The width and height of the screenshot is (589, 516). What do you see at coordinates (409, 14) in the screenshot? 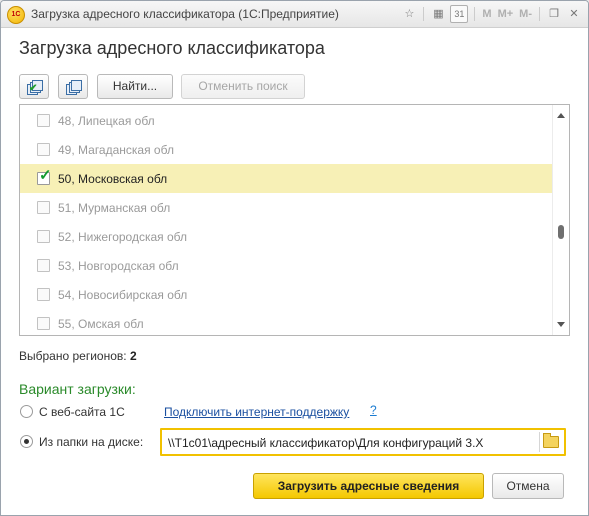
I see `favorites-star-icon: ☆` at bounding box center [409, 14].